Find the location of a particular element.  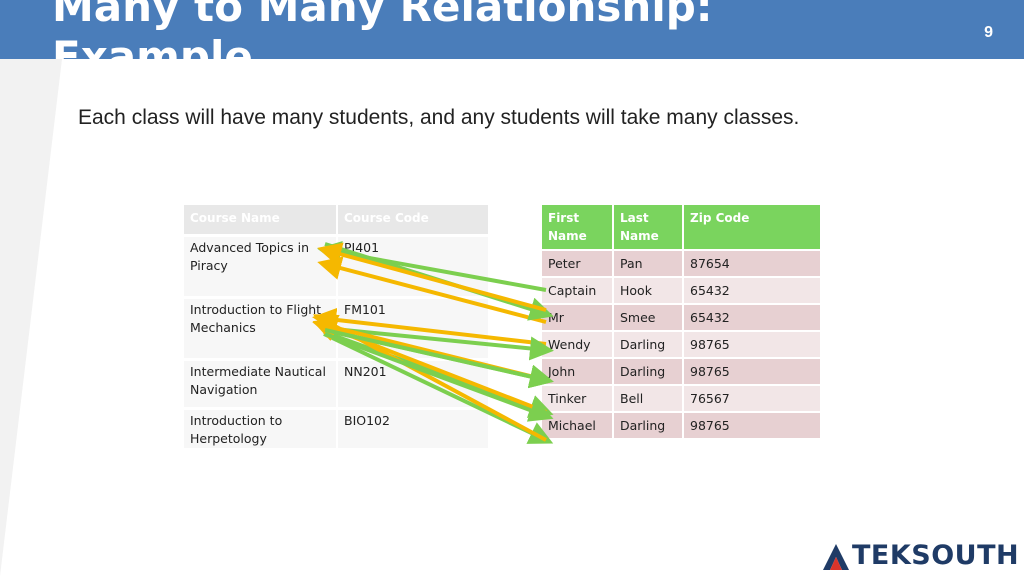

course-name-cell: Intermediate Nautical Navigation is located at coordinates (261, 383).